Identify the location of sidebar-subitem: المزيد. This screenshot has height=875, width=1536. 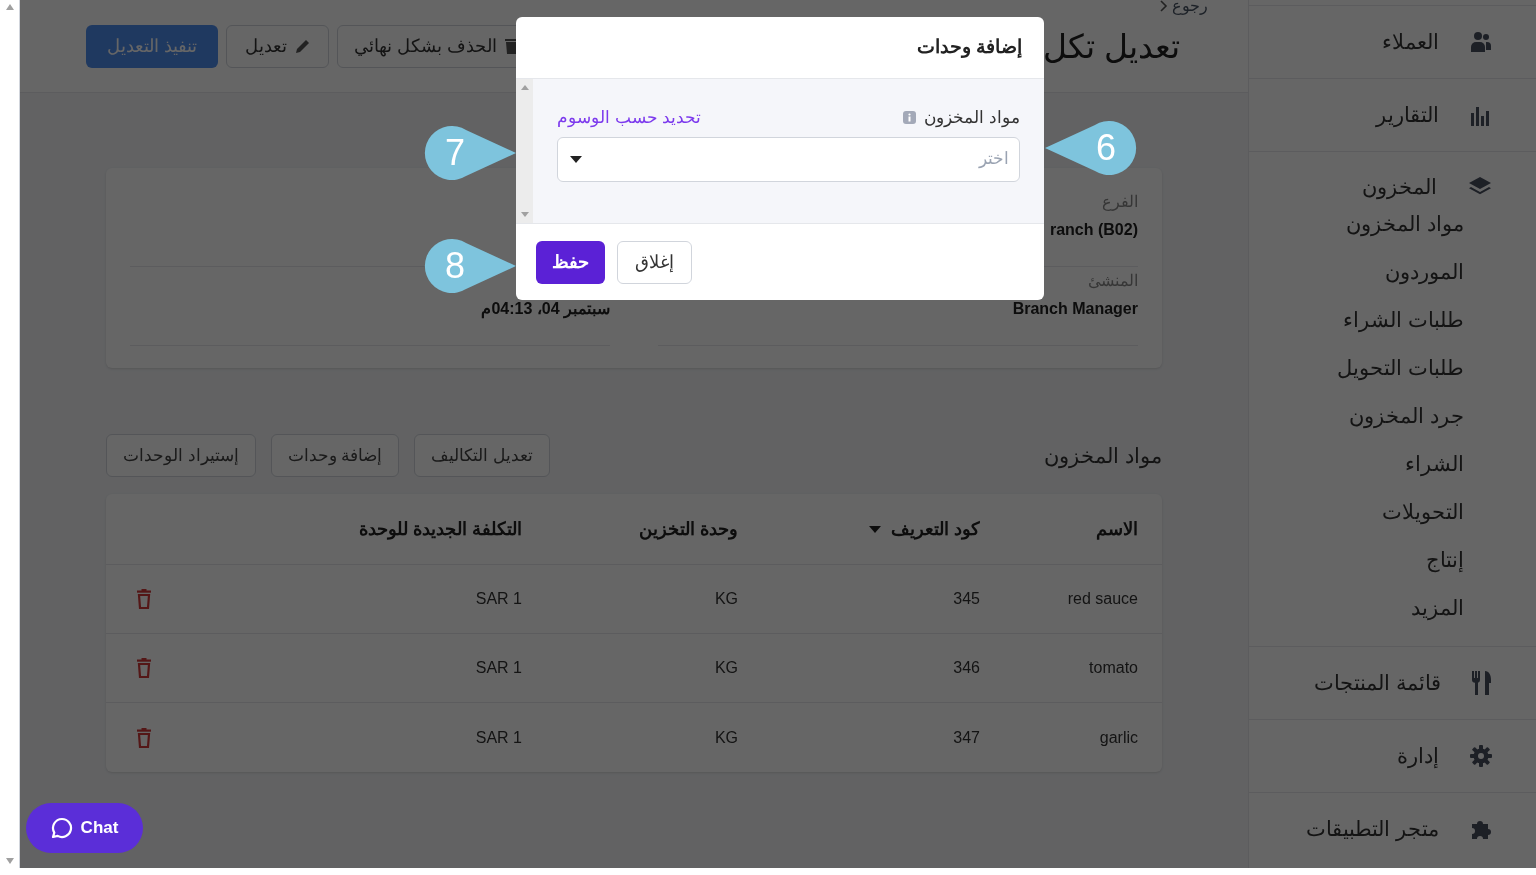
(1356, 608).